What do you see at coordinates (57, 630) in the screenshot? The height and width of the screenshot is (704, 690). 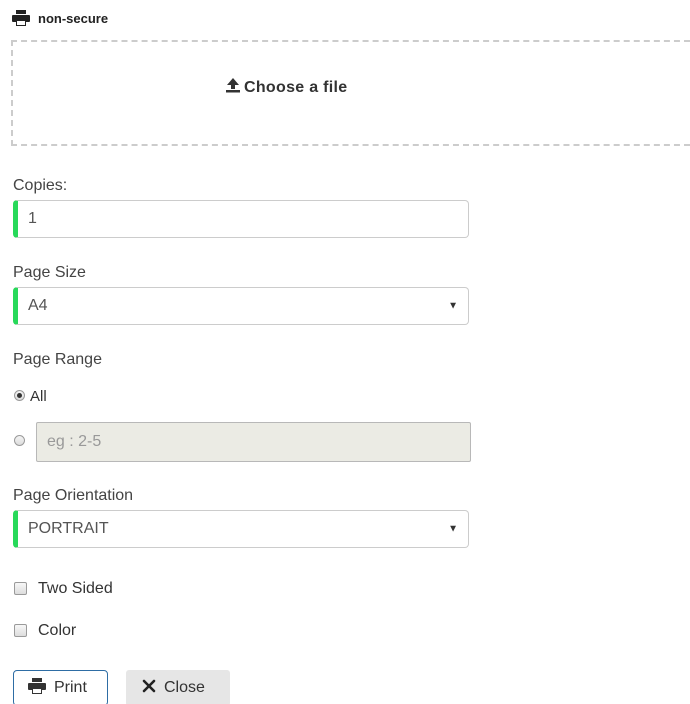 I see `color-label: Color` at bounding box center [57, 630].